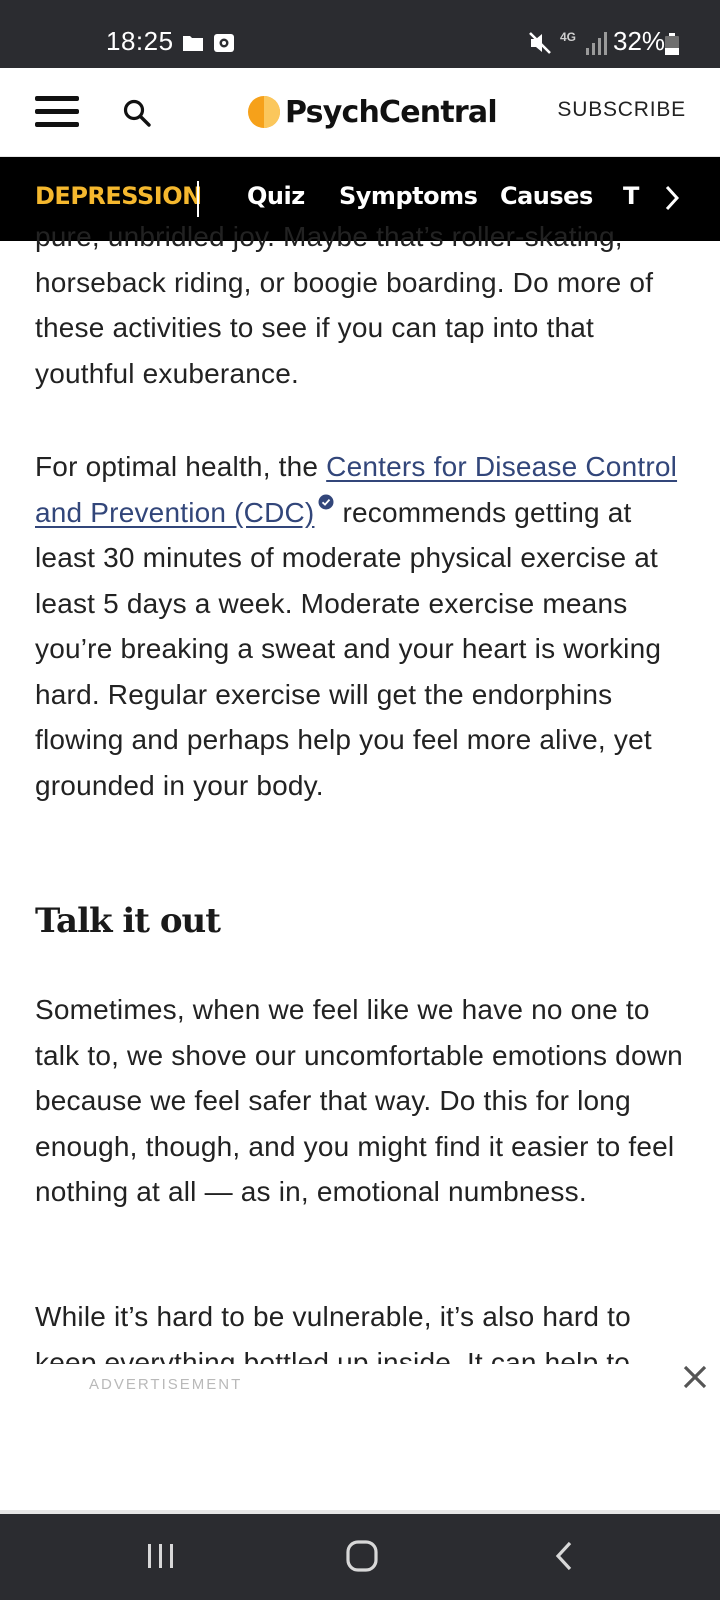 The height and width of the screenshot is (1600, 720). I want to click on system-nav-bar, so click(360, 1557).